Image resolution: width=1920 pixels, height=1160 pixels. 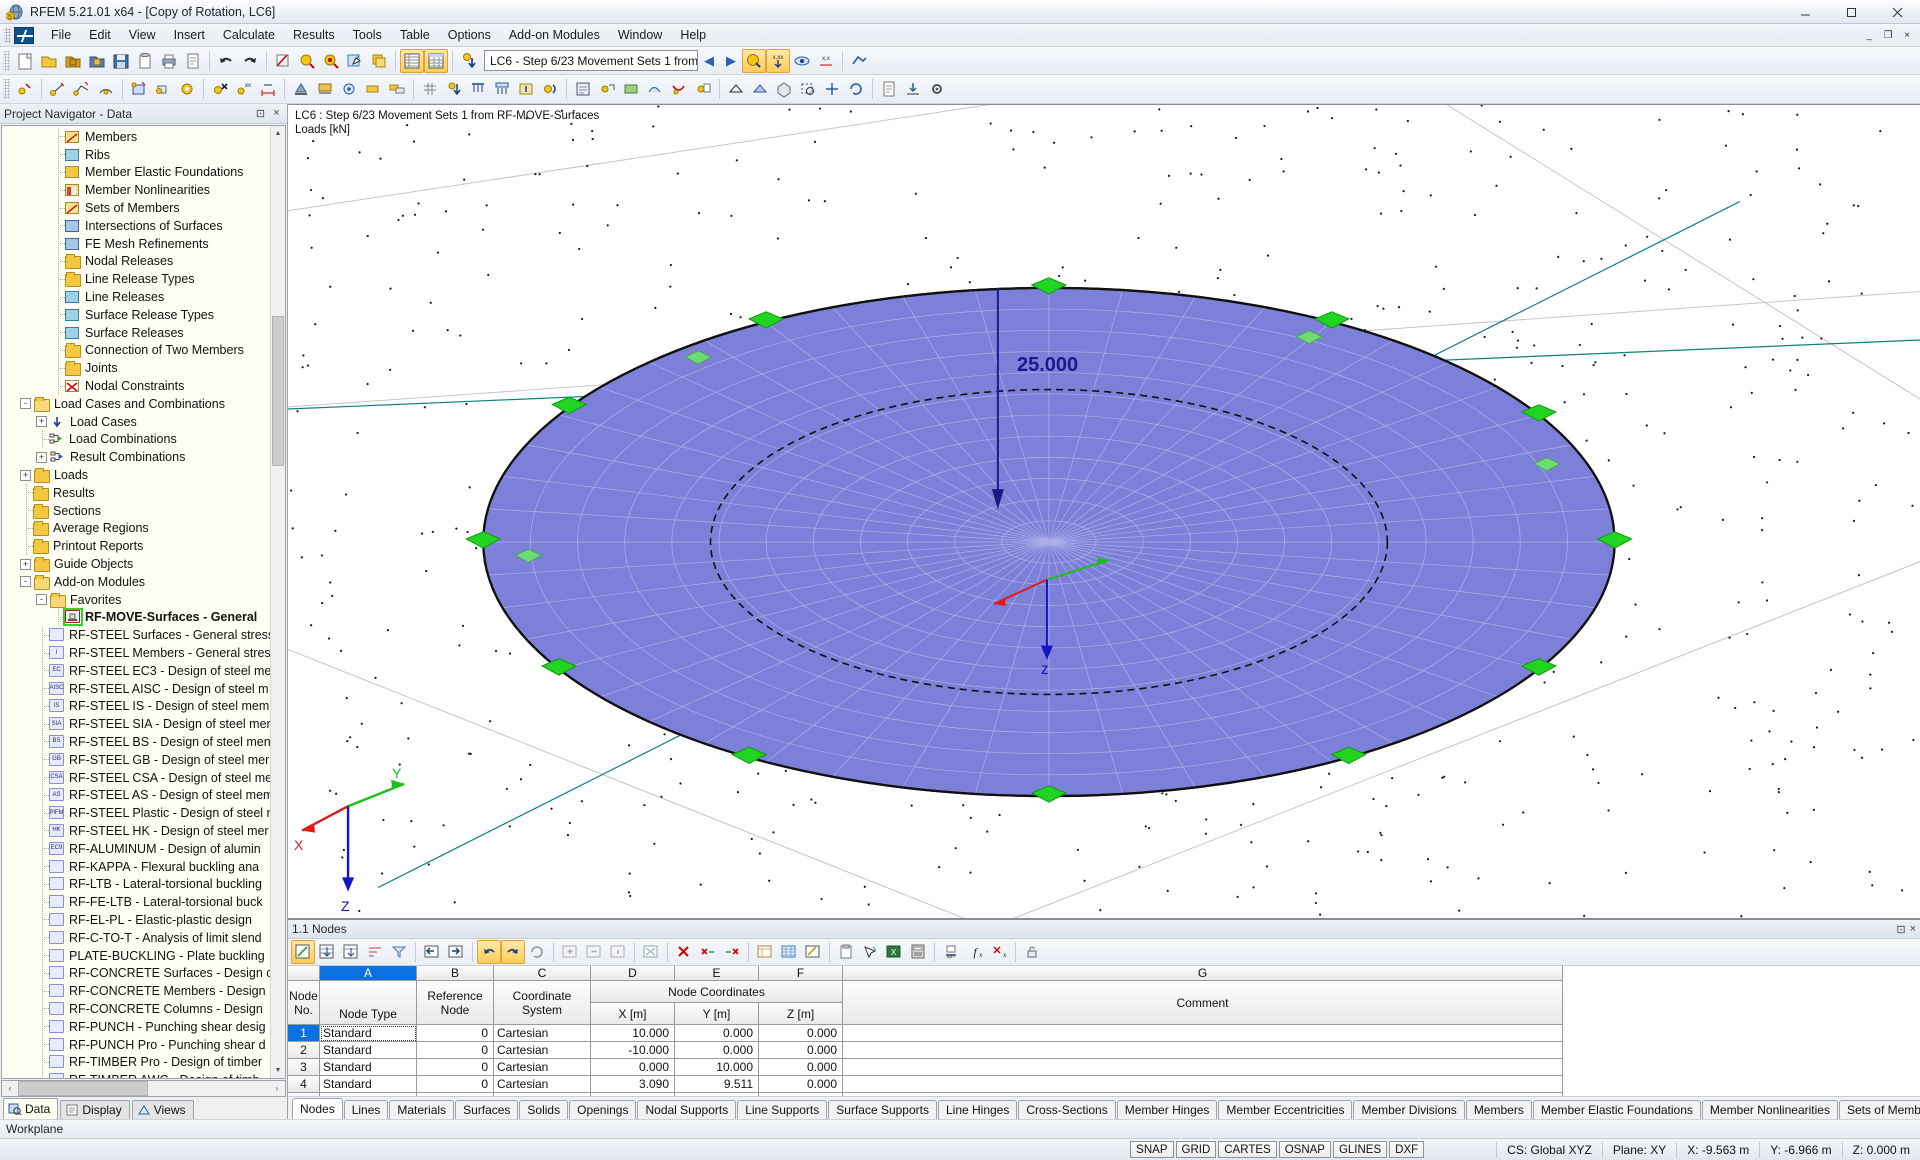 What do you see at coordinates (894, 952) in the screenshot?
I see `export-excel-icon: X` at bounding box center [894, 952].